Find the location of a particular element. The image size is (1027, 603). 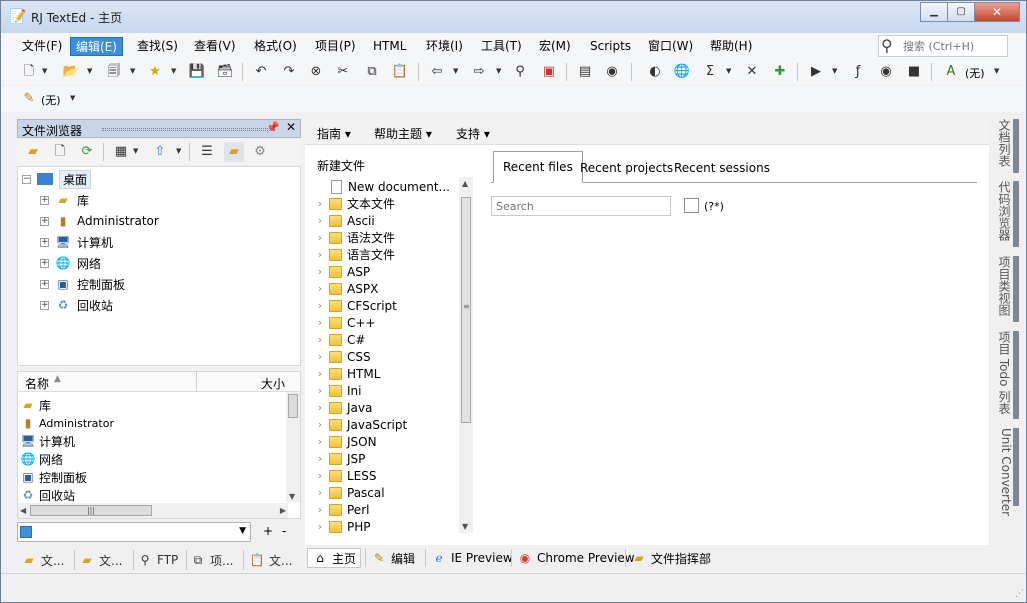

new-file-item: › JavaScript is located at coordinates (389, 424).